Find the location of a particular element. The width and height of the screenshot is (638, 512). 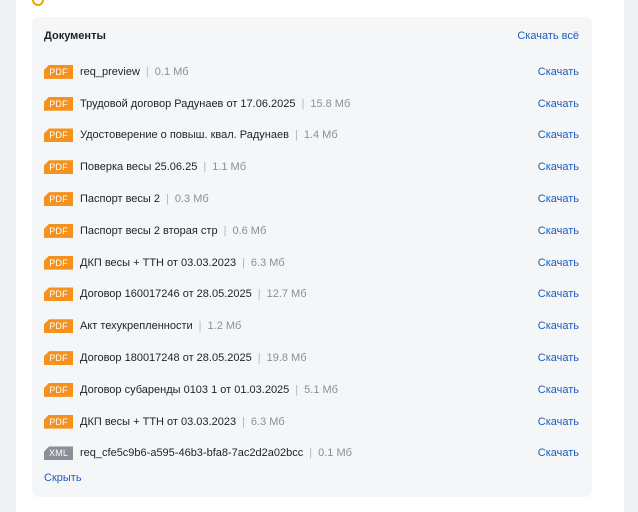

document-info: PDF Акт техукрепленности | 1.2 Мб is located at coordinates (143, 326).